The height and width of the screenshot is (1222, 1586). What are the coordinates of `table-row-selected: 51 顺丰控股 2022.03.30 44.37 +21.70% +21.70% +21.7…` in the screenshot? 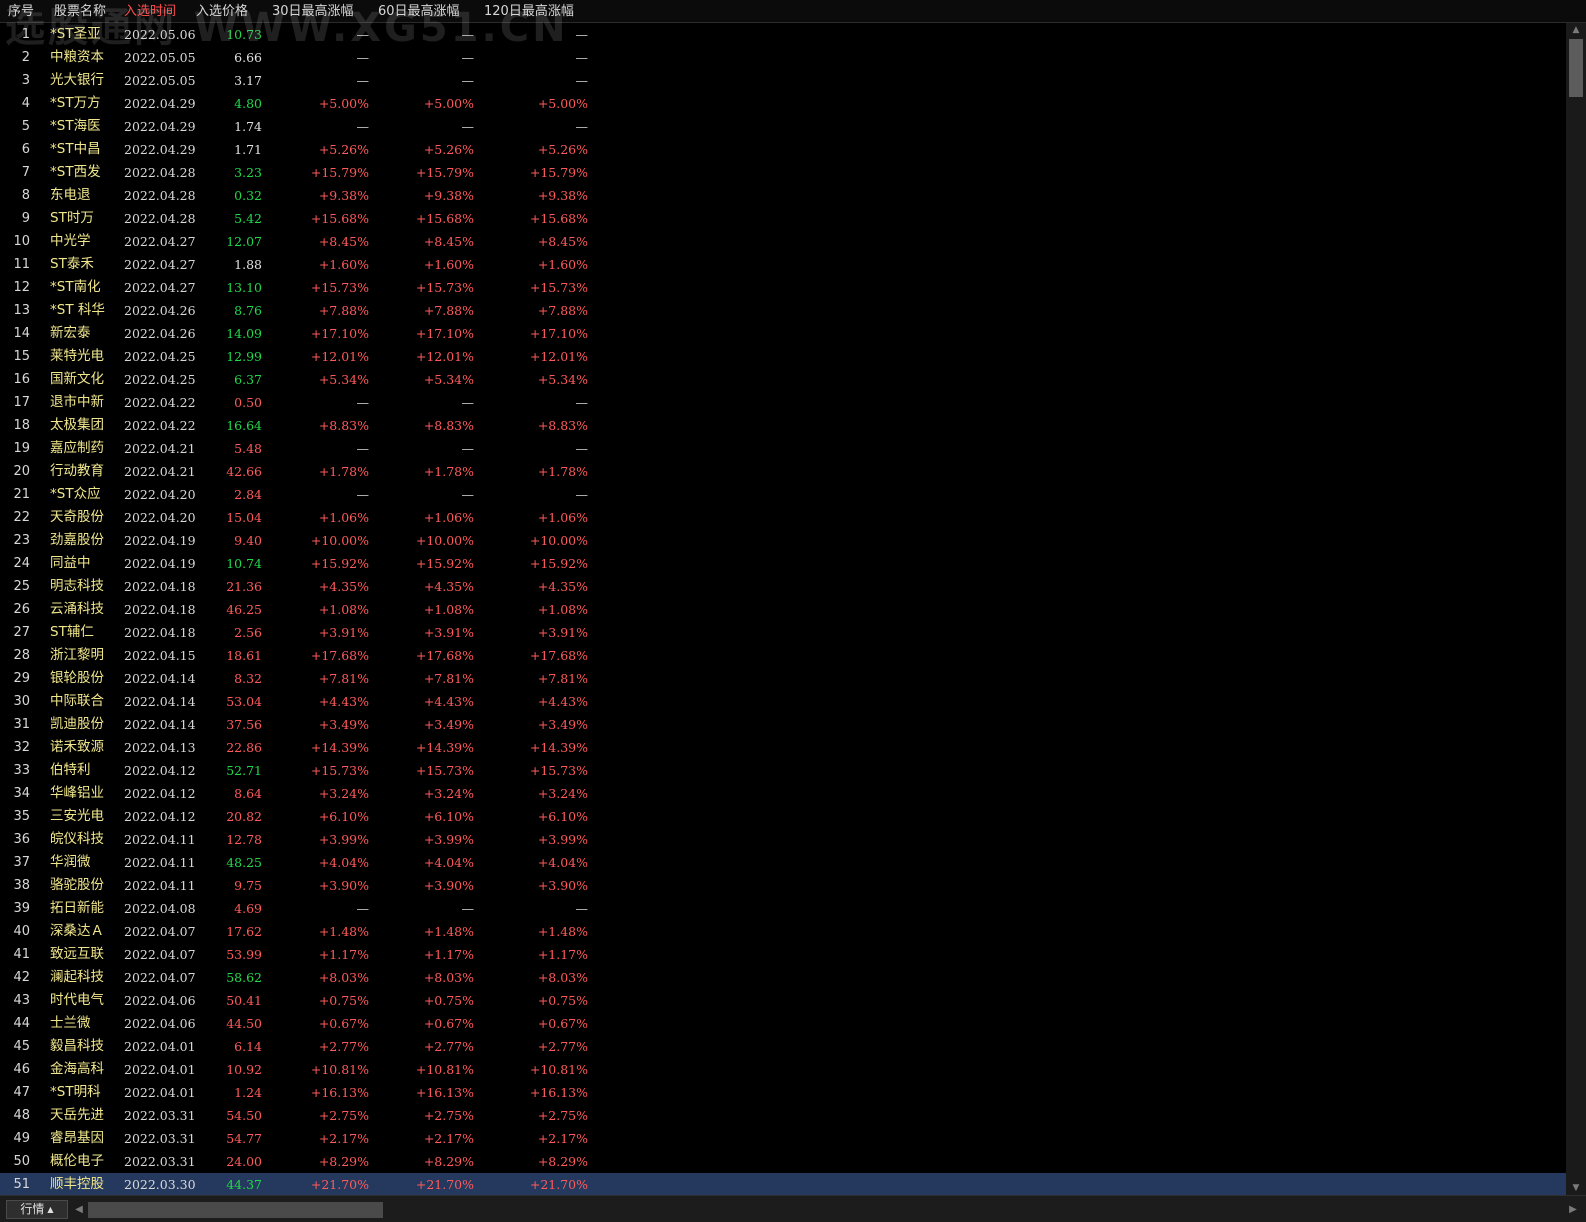 It's located at (783, 1184).